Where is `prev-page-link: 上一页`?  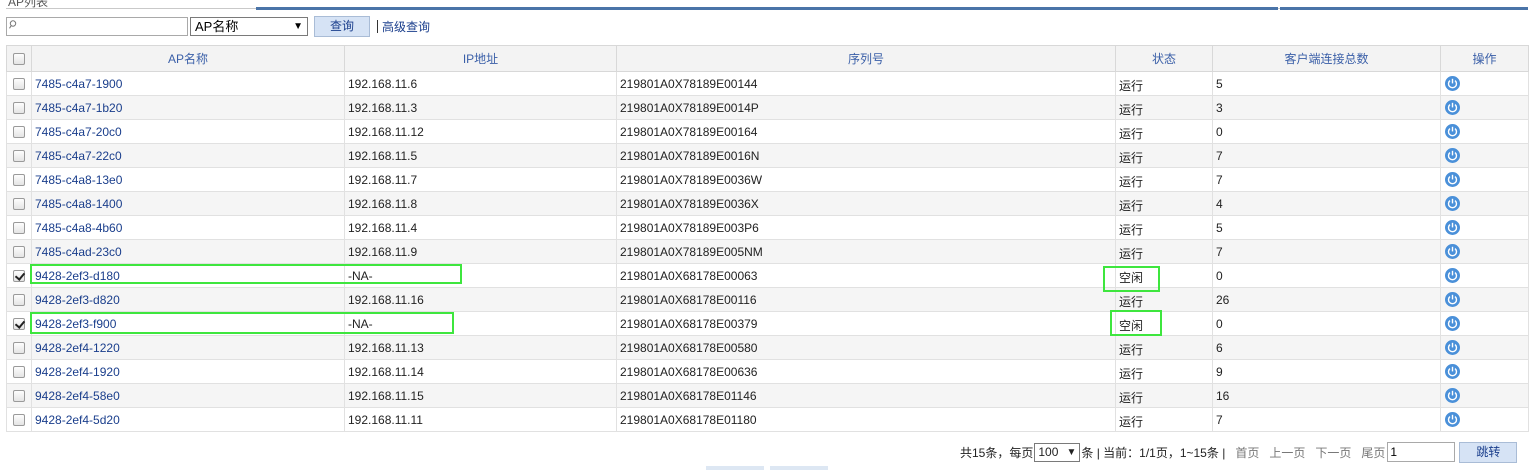 prev-page-link: 上一页 is located at coordinates (1287, 452).